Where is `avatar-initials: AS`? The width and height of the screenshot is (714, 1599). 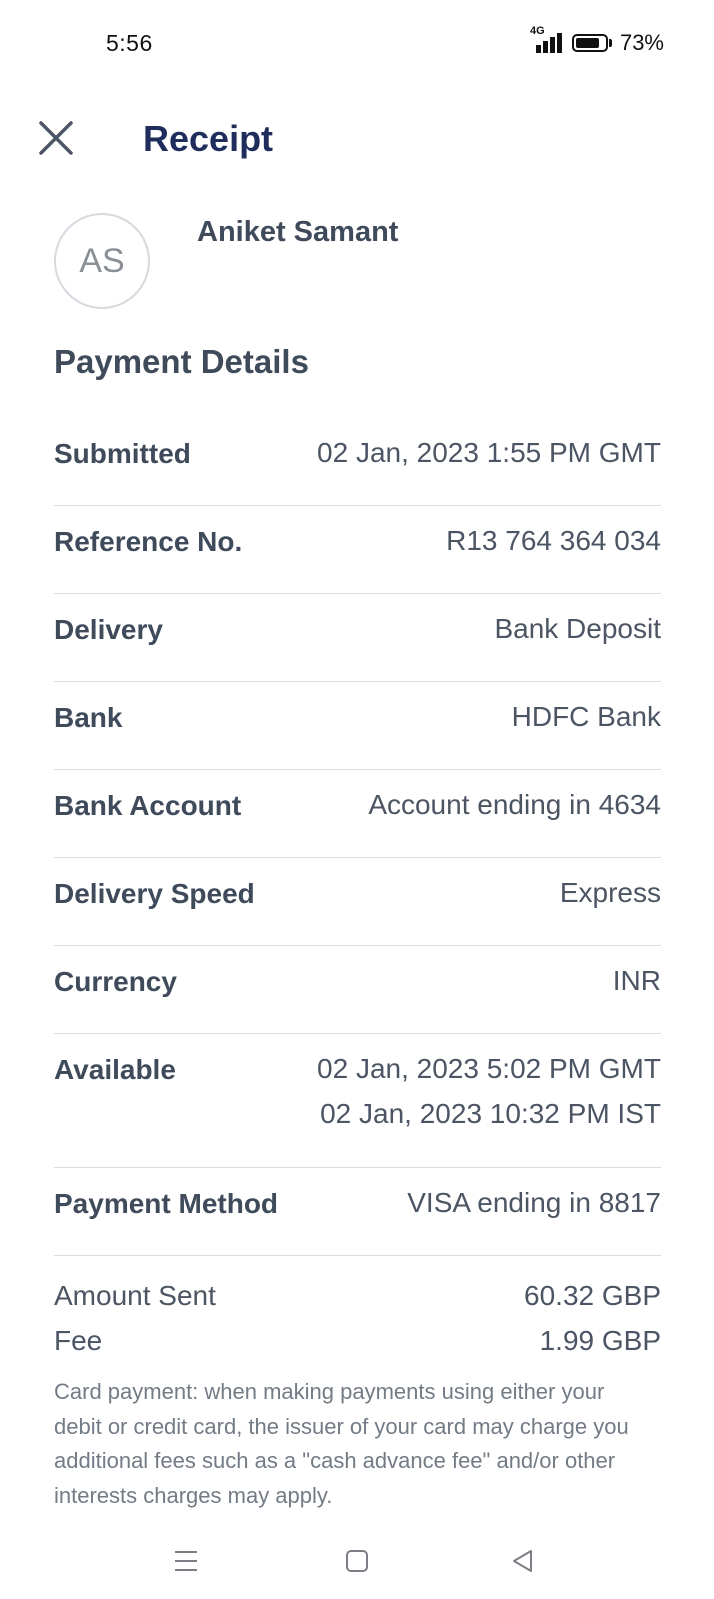
avatar-initials: AS is located at coordinates (102, 260).